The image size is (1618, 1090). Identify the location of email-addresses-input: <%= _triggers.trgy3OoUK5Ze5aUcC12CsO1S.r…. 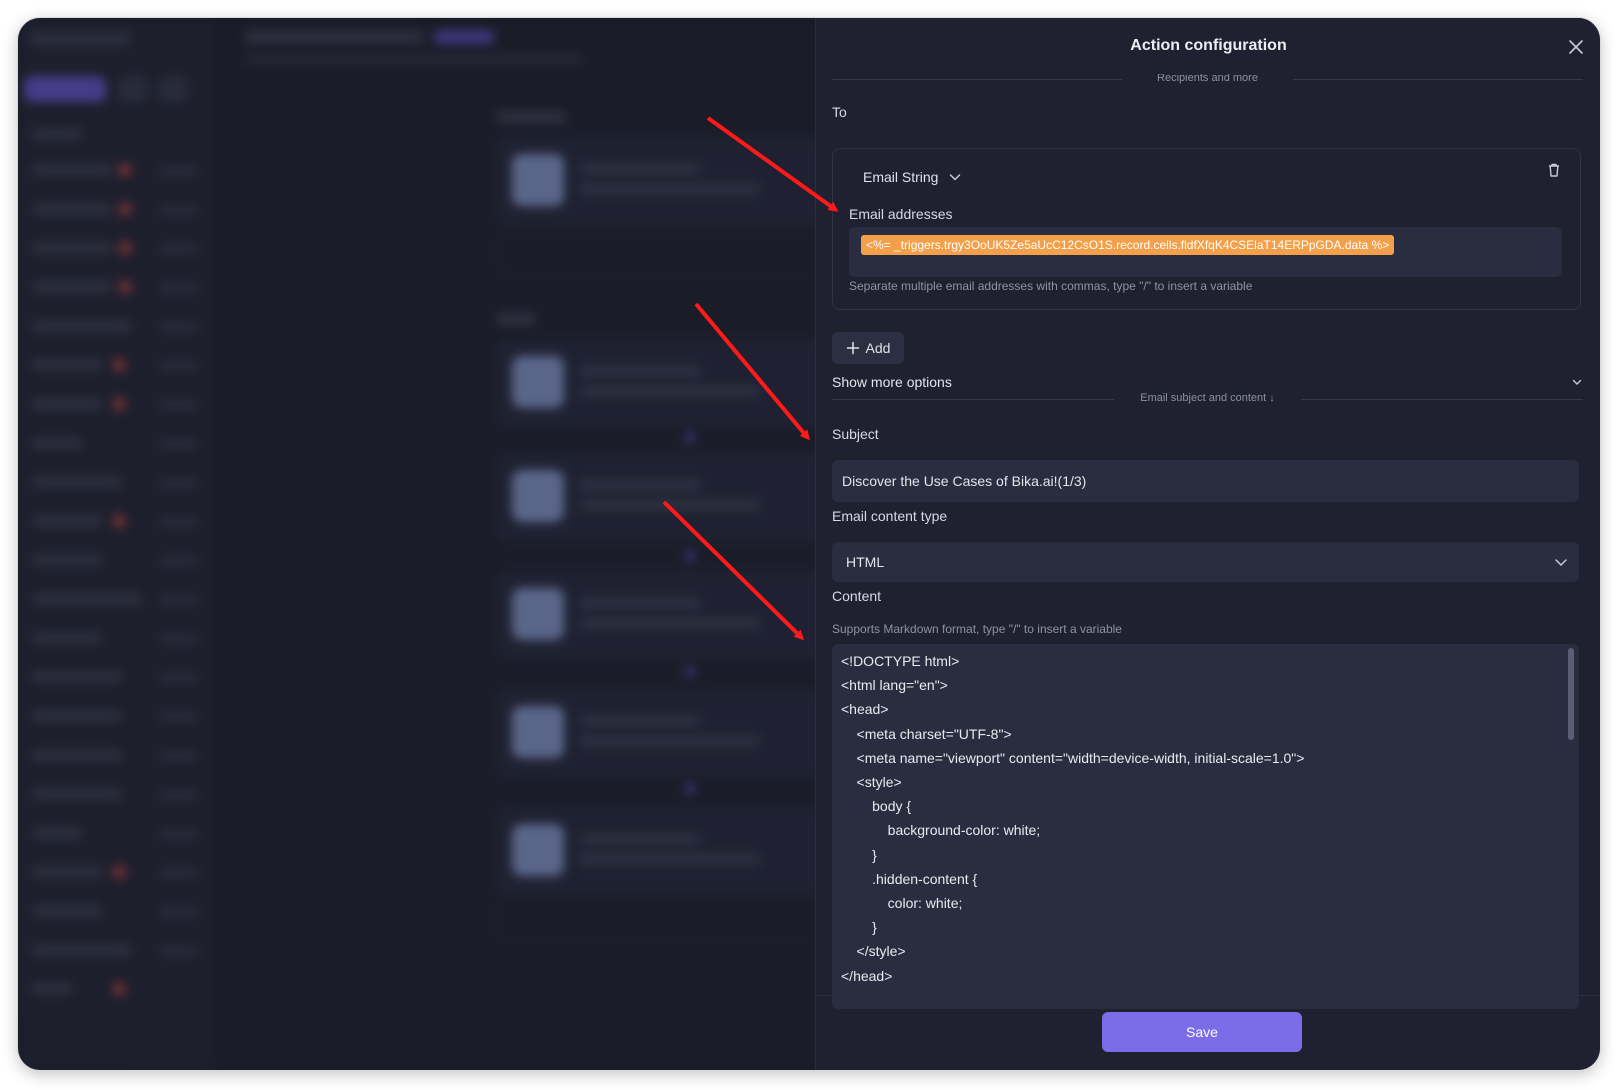
(1205, 252).